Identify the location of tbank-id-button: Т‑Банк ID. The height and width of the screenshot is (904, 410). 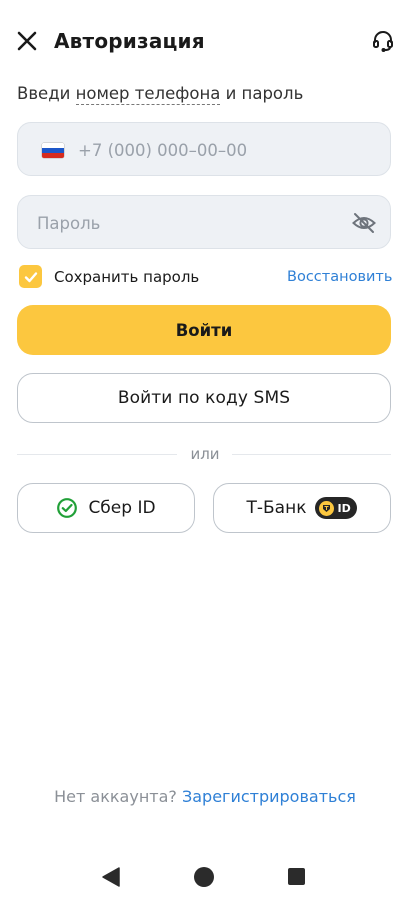
(302, 508).